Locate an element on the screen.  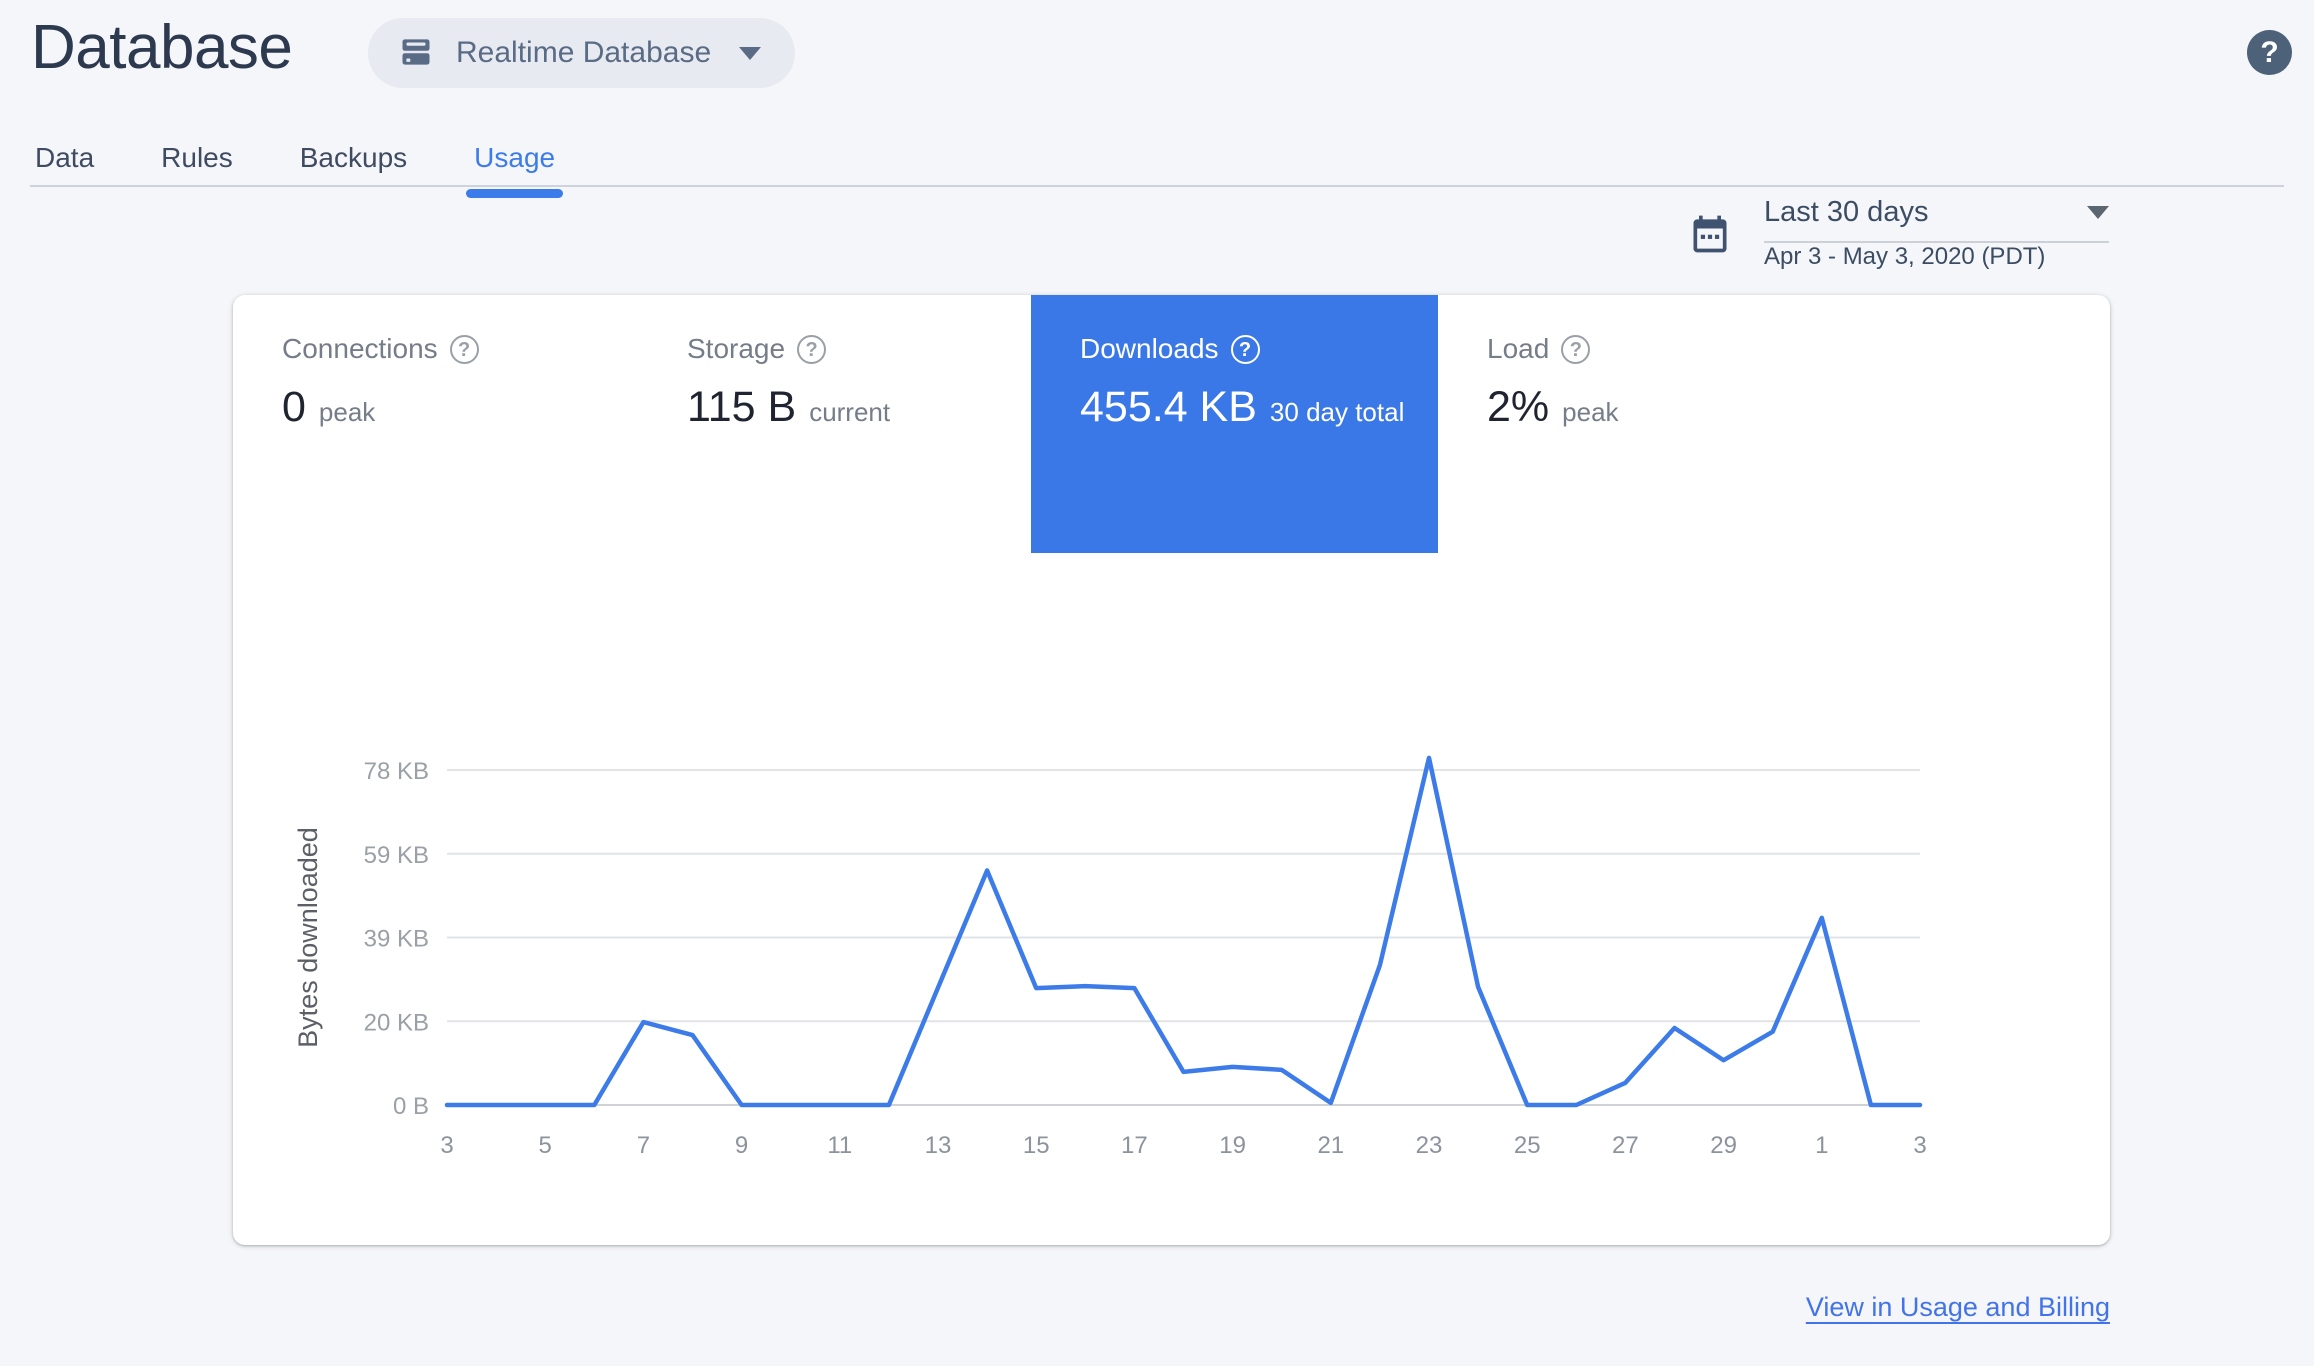
stat-label: Downloads is located at coordinates (1149, 348).